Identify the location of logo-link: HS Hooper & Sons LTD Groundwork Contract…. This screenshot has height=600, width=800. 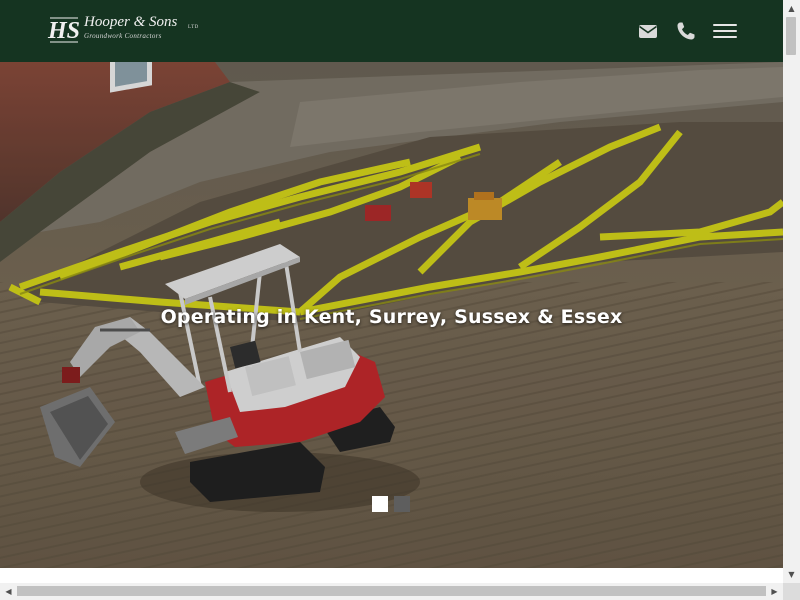
(126, 30).